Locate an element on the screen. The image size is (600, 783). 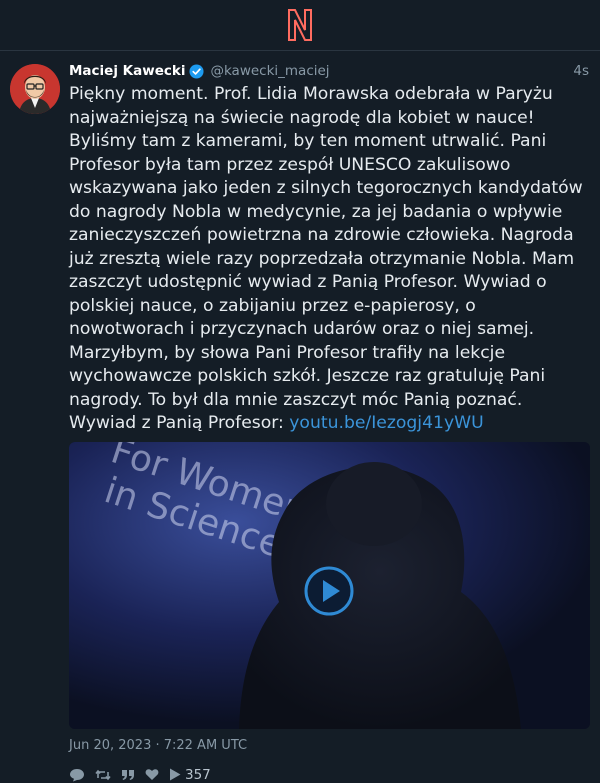
play-icon is located at coordinates (175, 774).